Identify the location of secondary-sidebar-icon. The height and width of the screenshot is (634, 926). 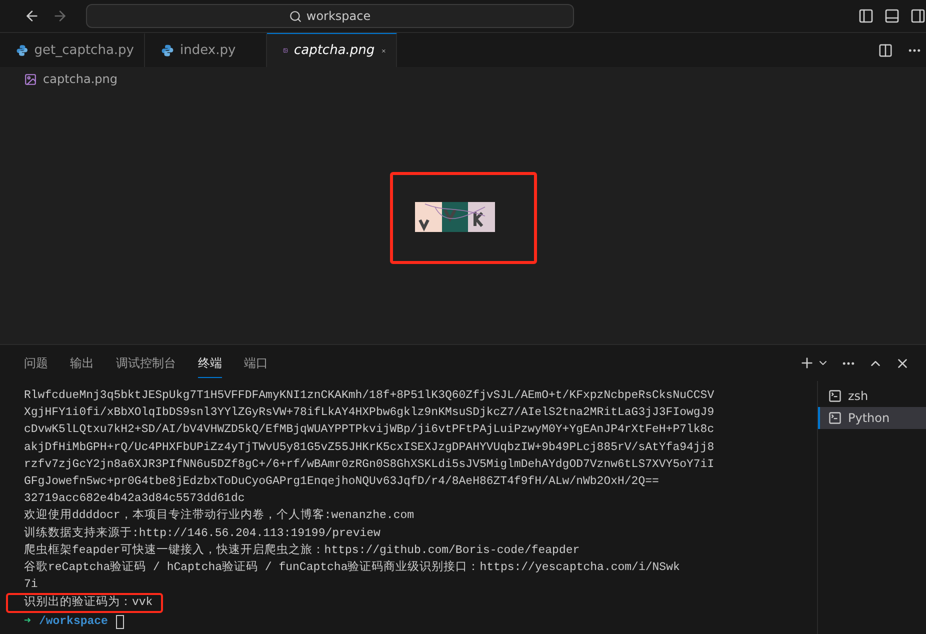
(918, 16).